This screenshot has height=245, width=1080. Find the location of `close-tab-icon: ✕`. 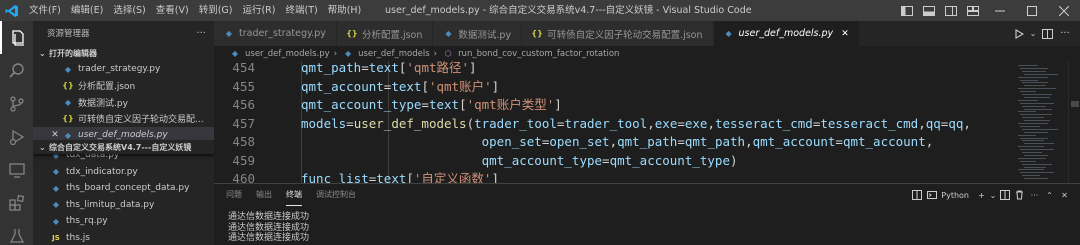

close-tab-icon: ✕ is located at coordinates (845, 34).